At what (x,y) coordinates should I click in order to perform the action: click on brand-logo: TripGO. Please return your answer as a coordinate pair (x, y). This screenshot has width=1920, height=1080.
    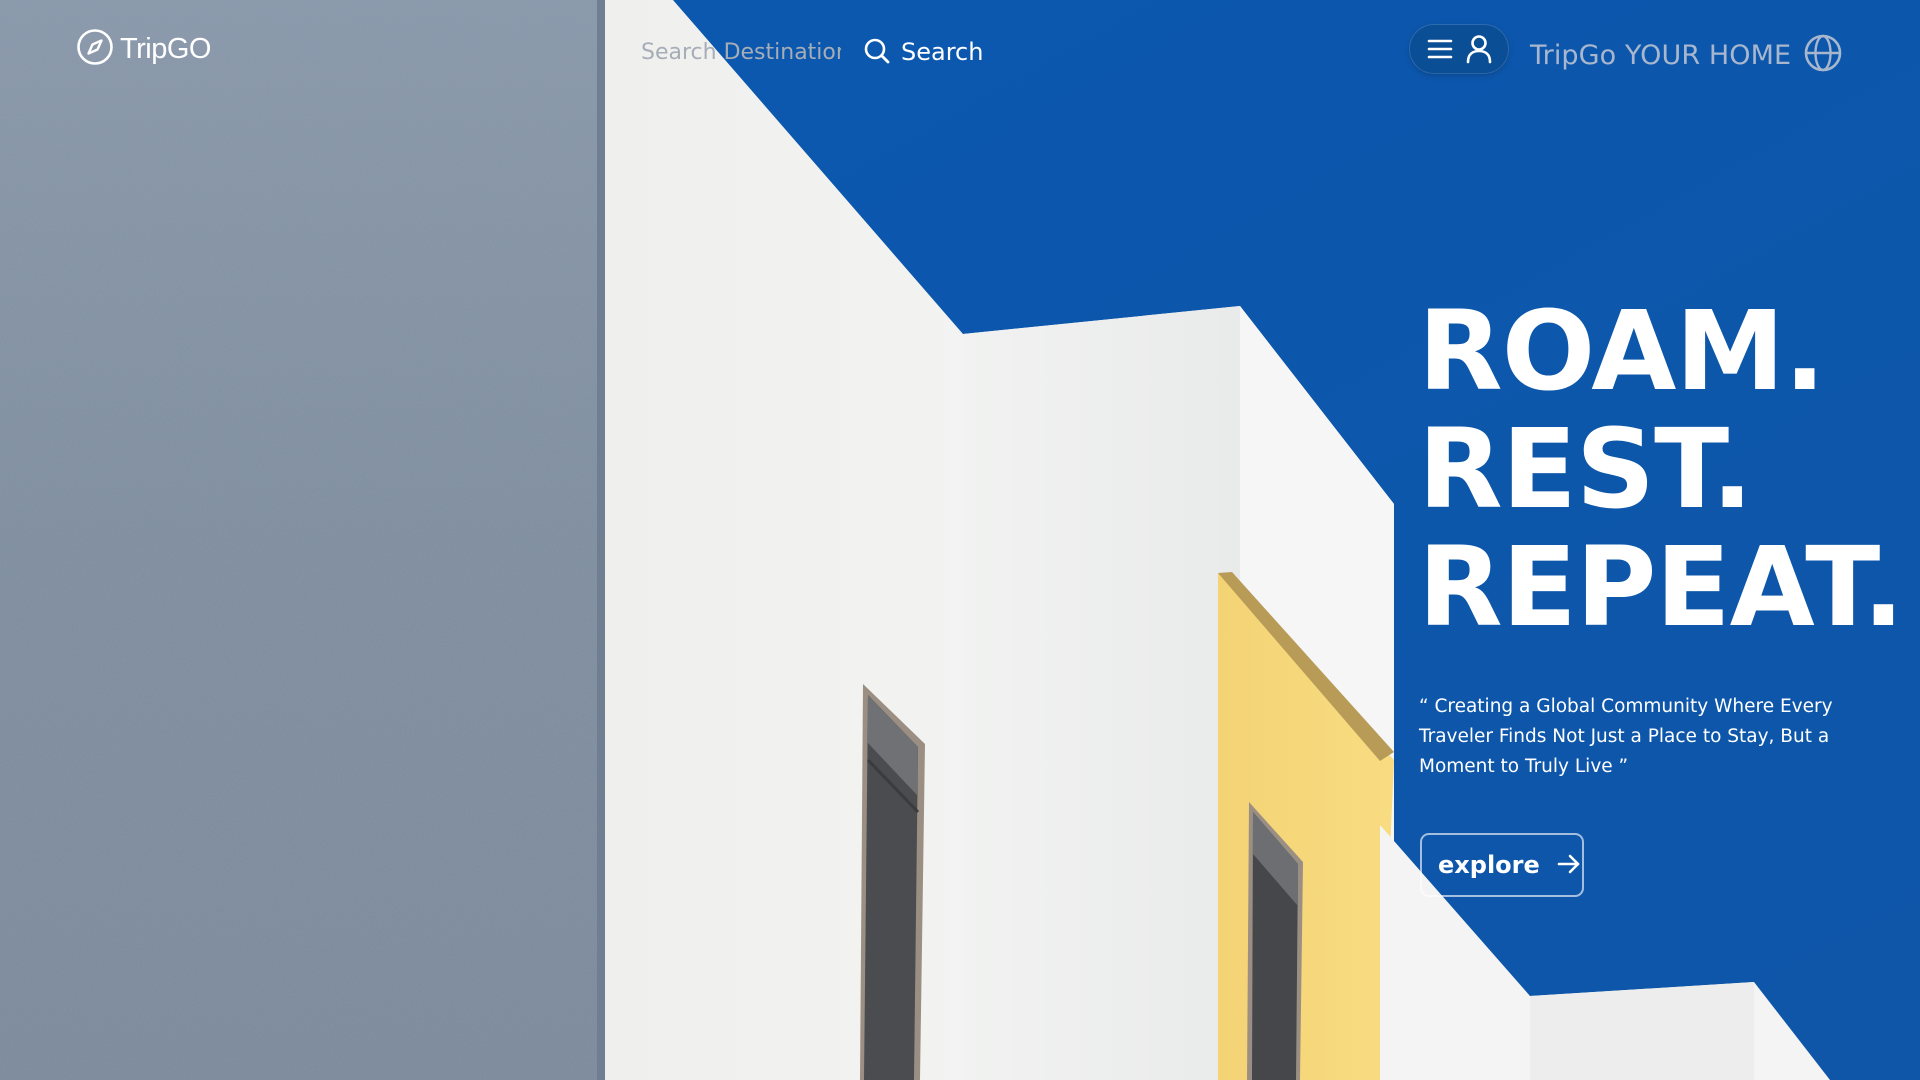
    Looking at the image, I should click on (143, 49).